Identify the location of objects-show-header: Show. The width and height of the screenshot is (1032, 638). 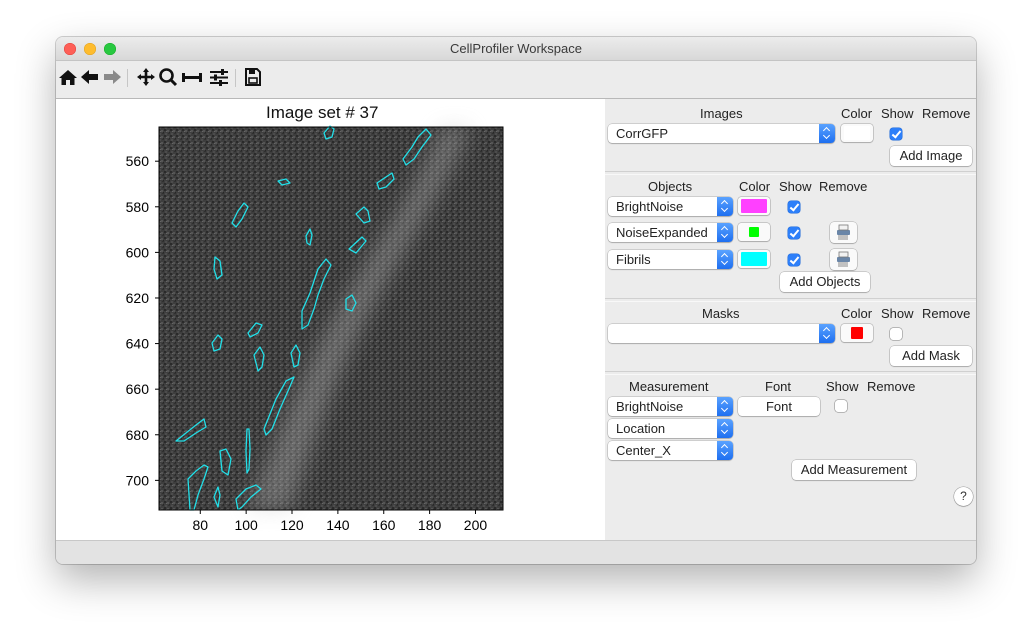
(795, 186).